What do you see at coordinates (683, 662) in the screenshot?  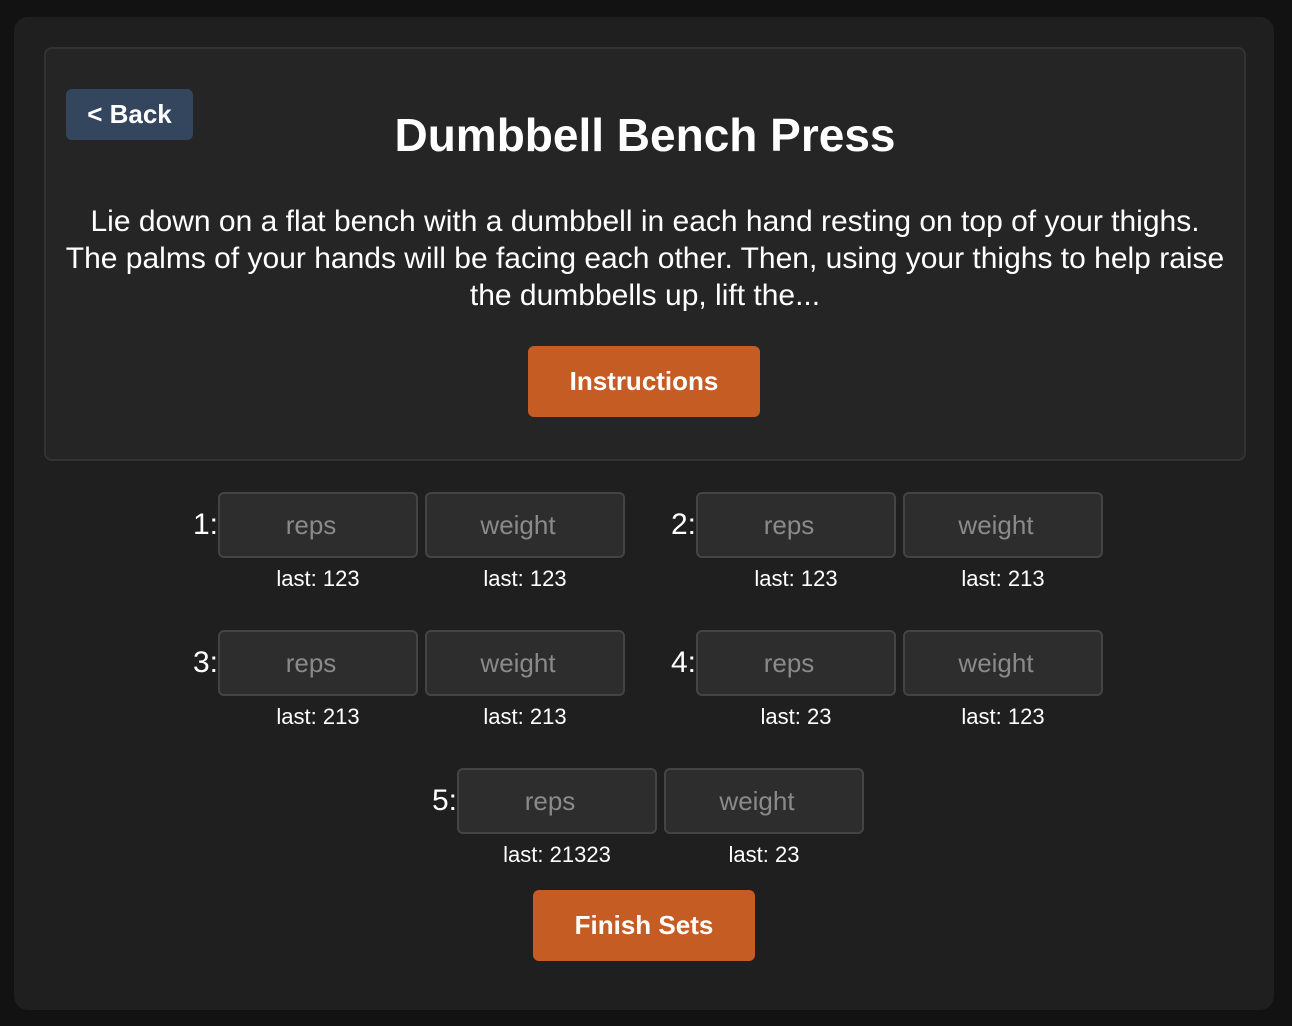 I see `set-number-label: 4:` at bounding box center [683, 662].